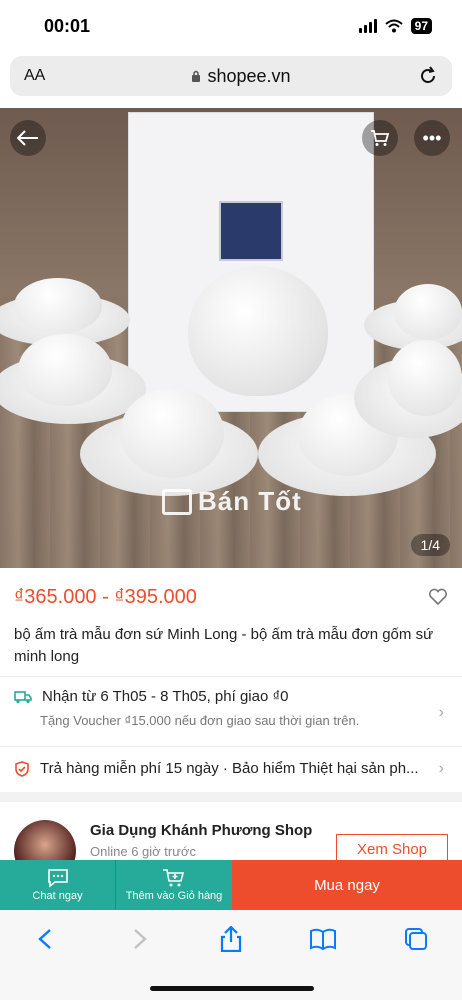 The height and width of the screenshot is (1000, 462). I want to click on wifi-icon, so click(393, 26).